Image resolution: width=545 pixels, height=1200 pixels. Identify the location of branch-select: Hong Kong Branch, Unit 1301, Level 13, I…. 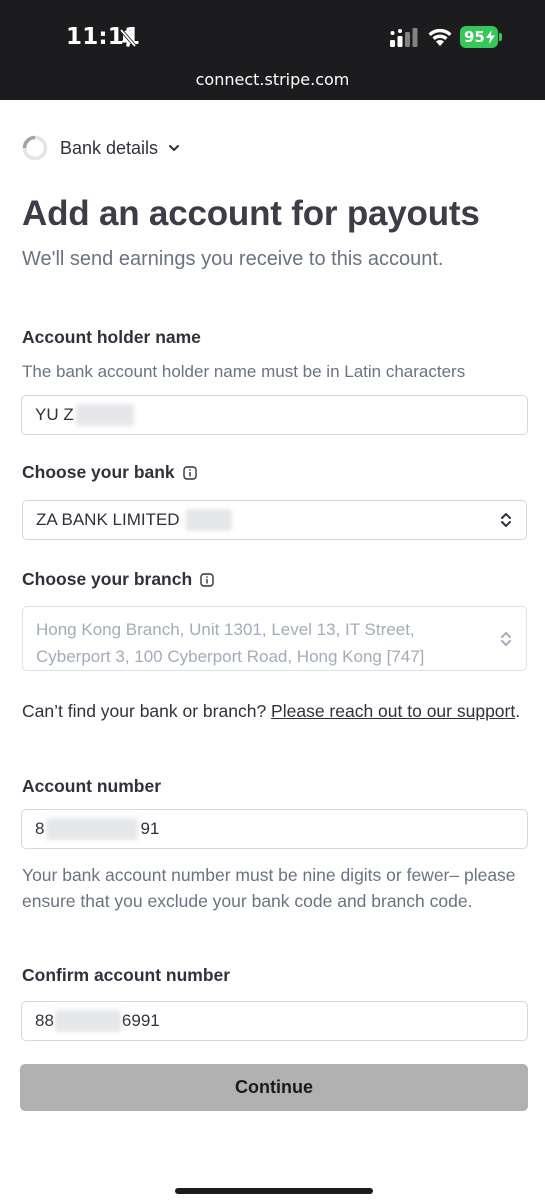
(274, 638).